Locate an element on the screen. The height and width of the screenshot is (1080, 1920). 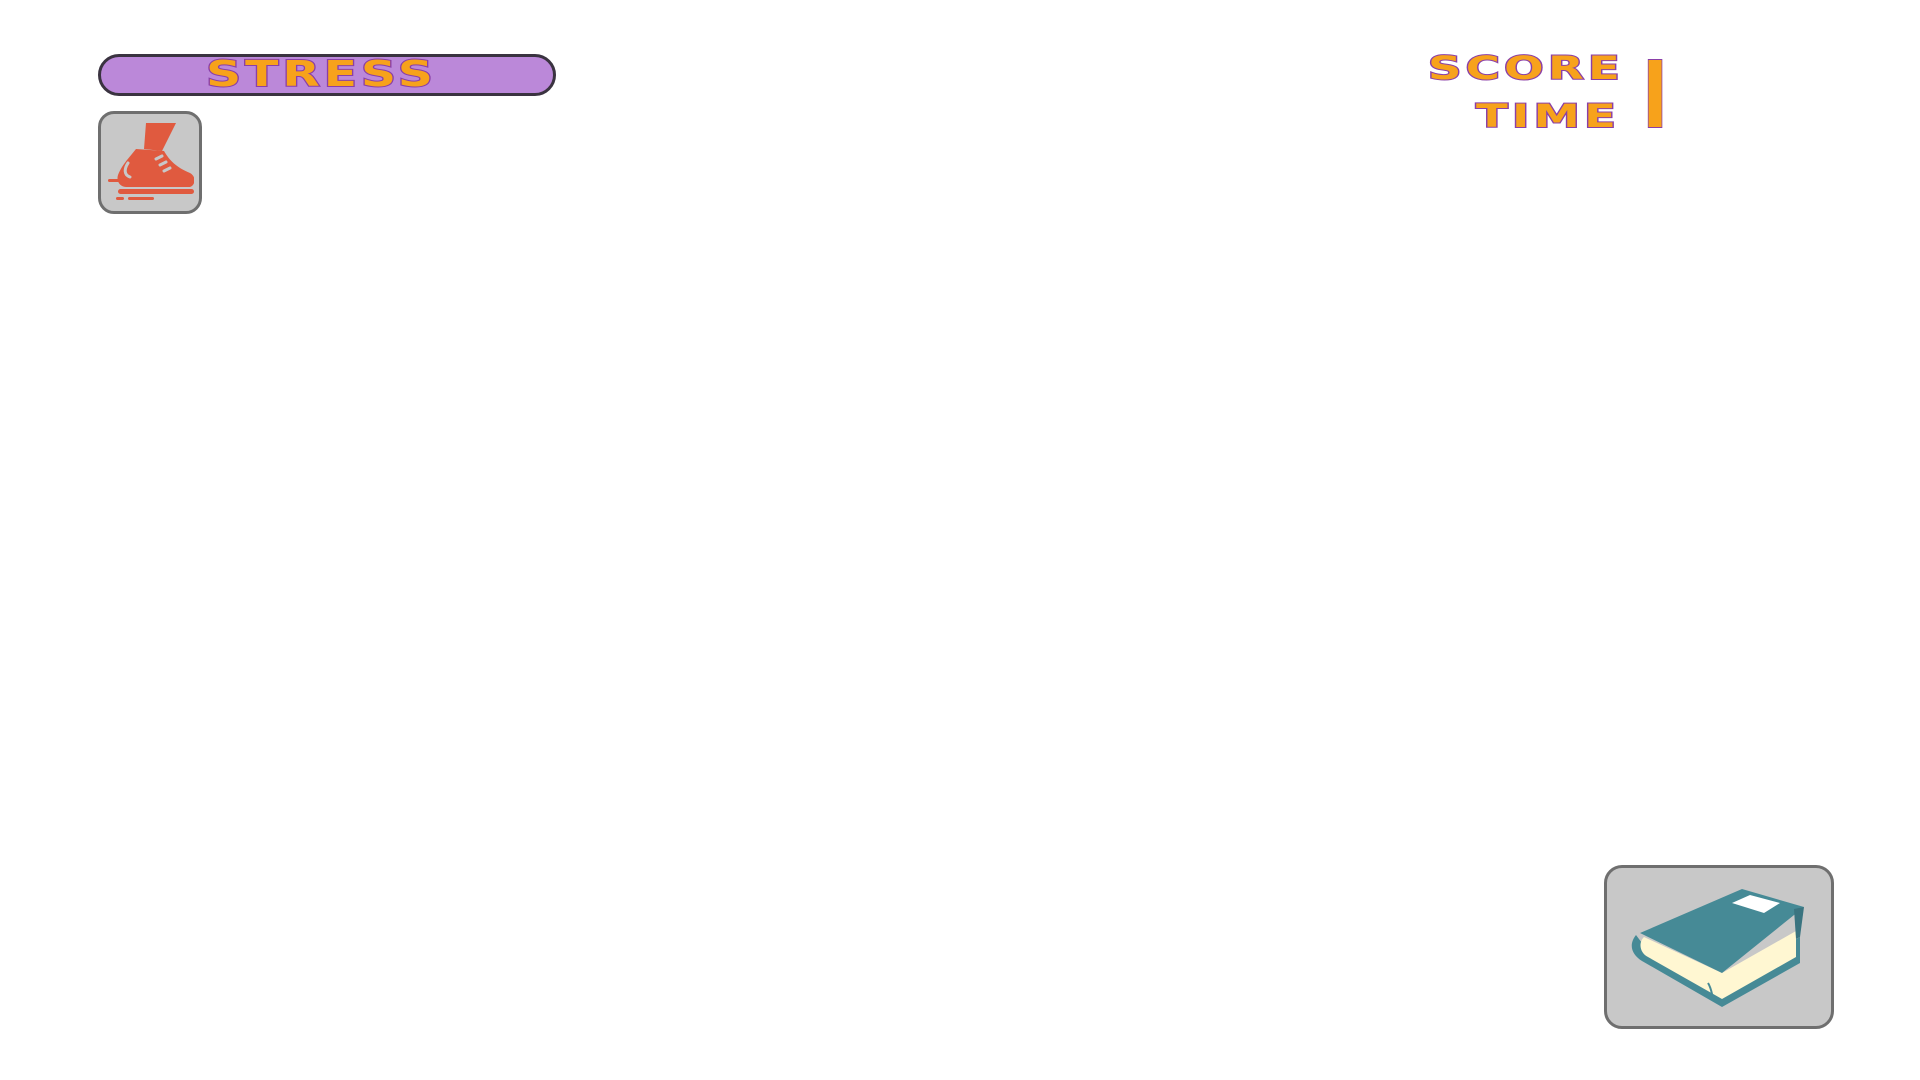
run-button is located at coordinates (150, 162).